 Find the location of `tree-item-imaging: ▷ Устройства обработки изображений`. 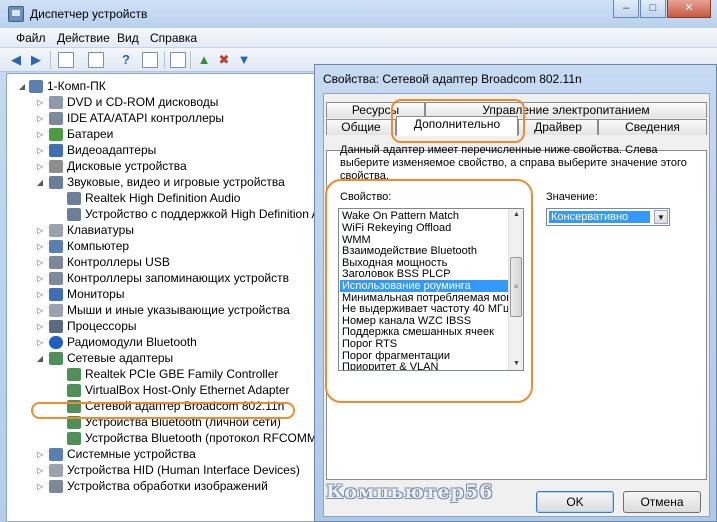

tree-item-imaging: ▷ Устройства обработки изображений is located at coordinates (162, 486).